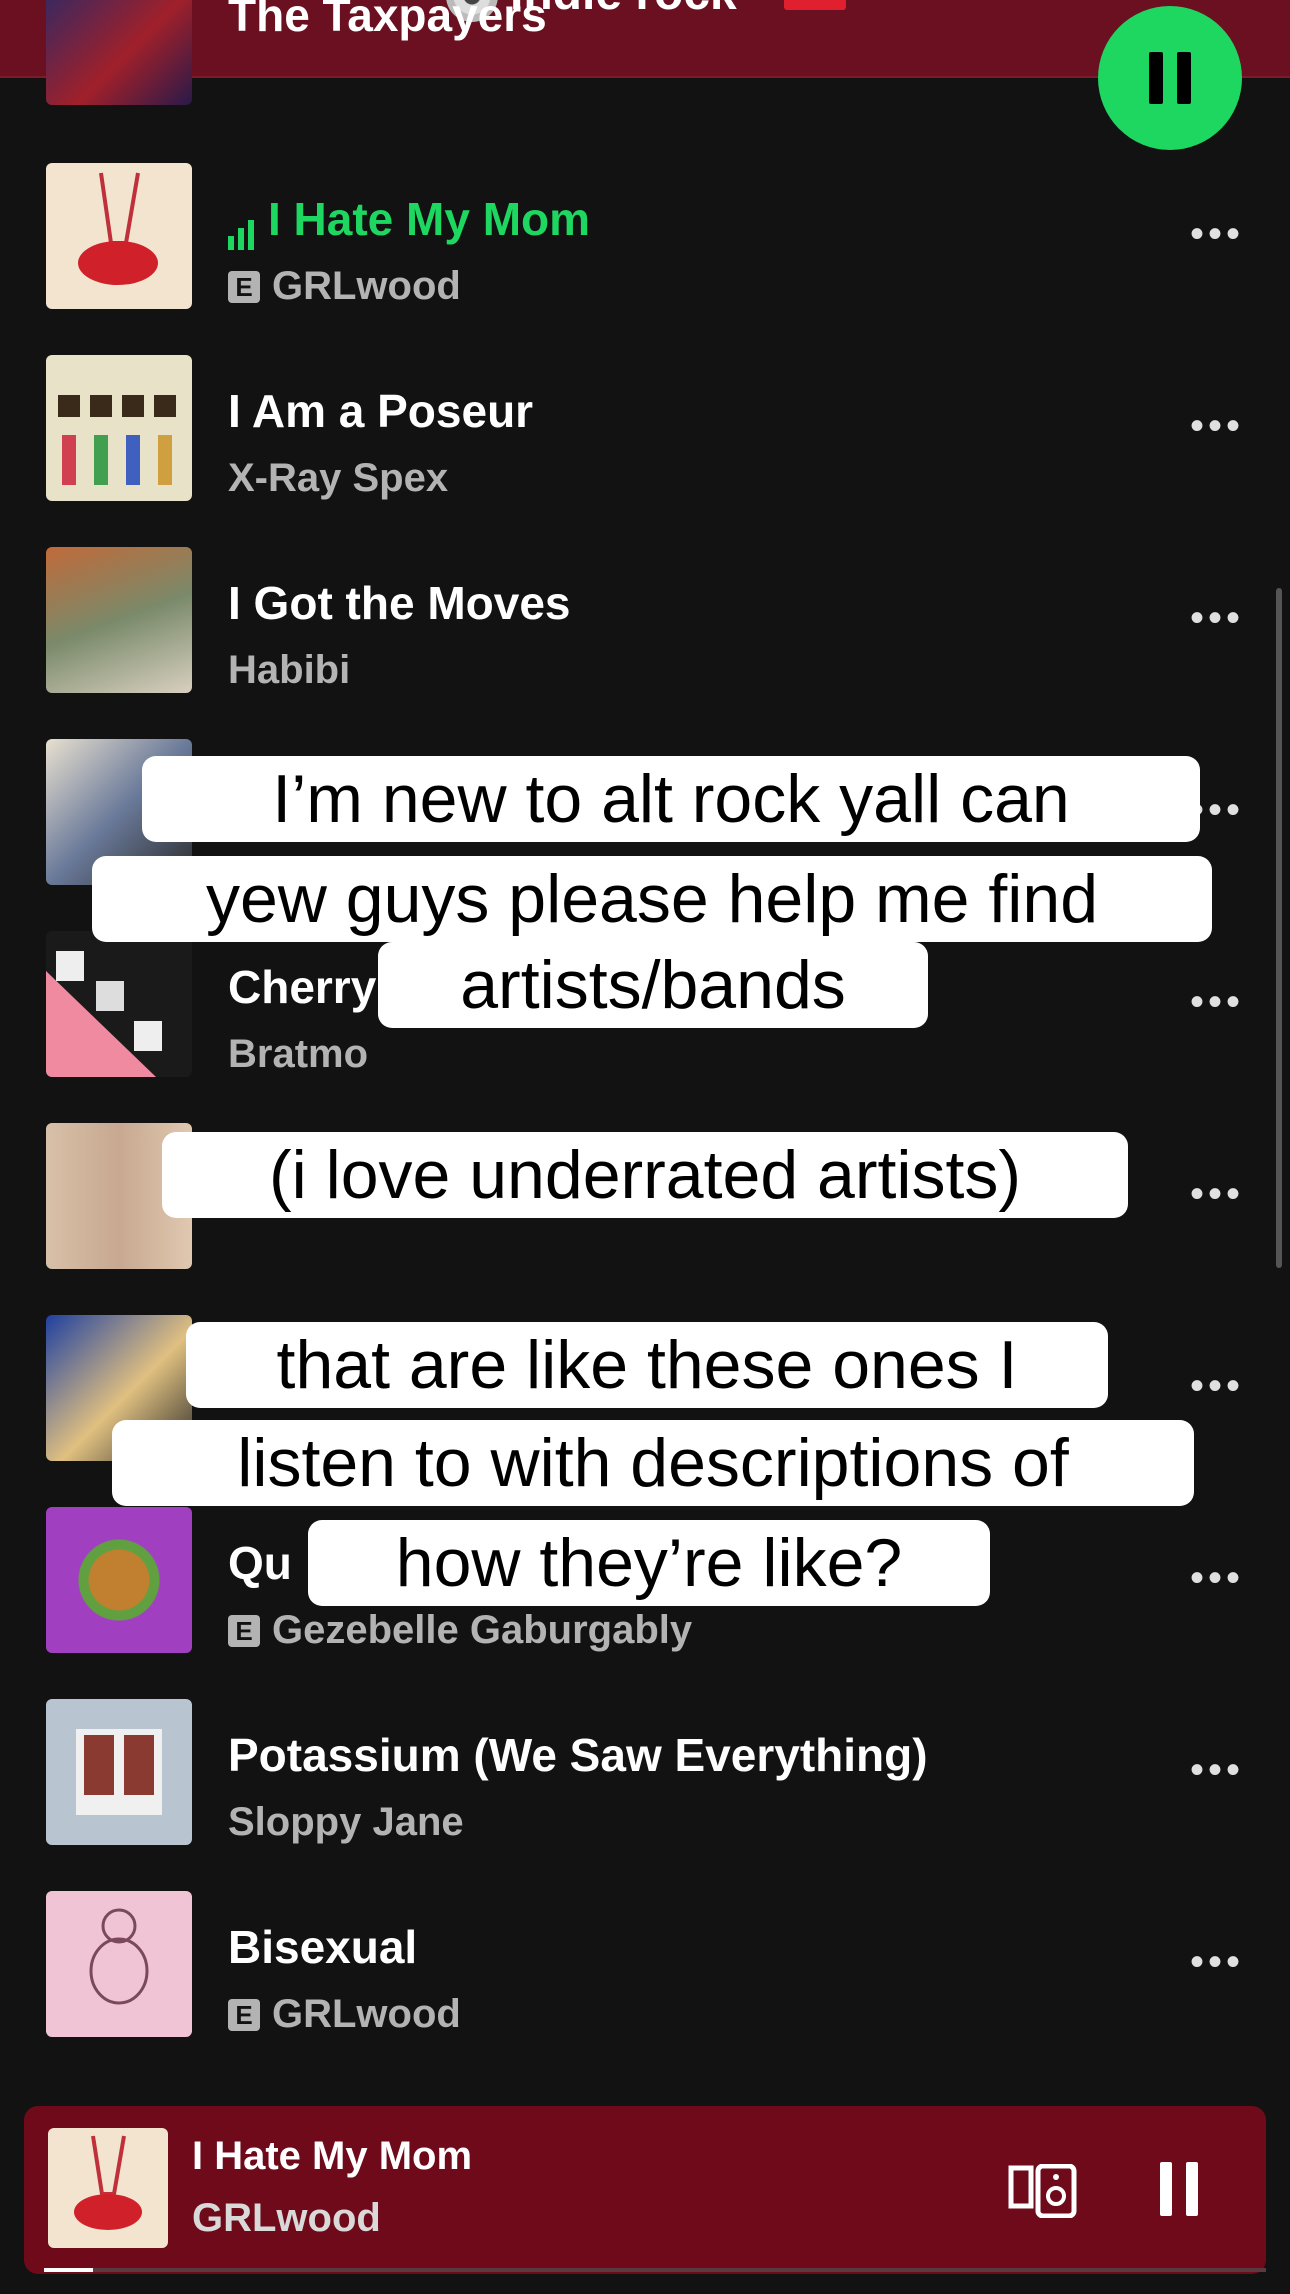 The width and height of the screenshot is (1290, 2294). Describe the element at coordinates (298, 1054) in the screenshot. I see `track-artist: Bratmo` at that location.